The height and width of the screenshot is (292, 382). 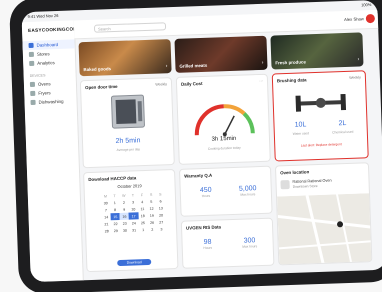 What do you see at coordinates (130, 27) in the screenshot?
I see `search-input: Search` at bounding box center [130, 27].